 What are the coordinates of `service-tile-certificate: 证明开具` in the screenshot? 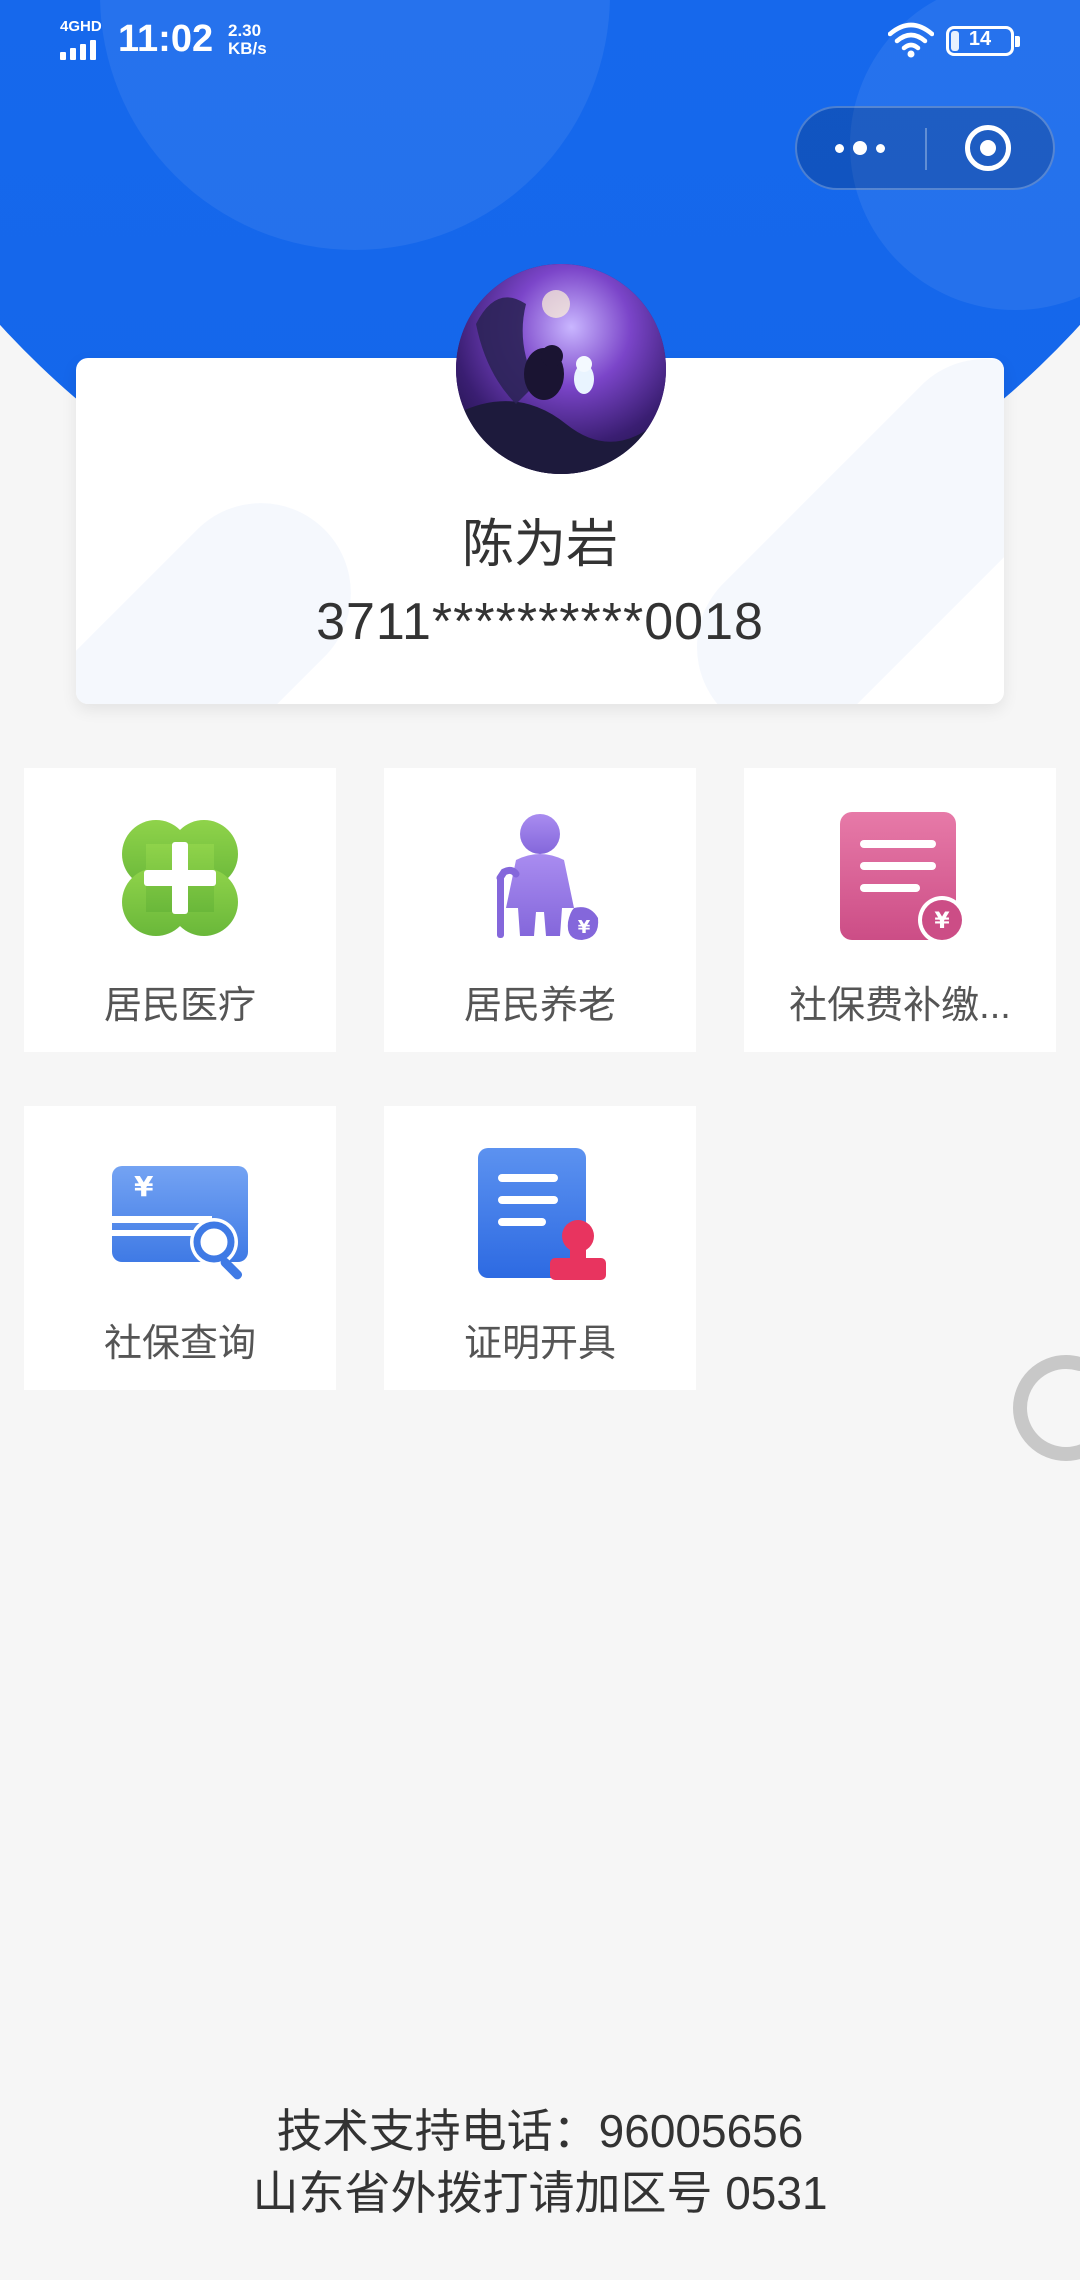 It's located at (540, 1248).